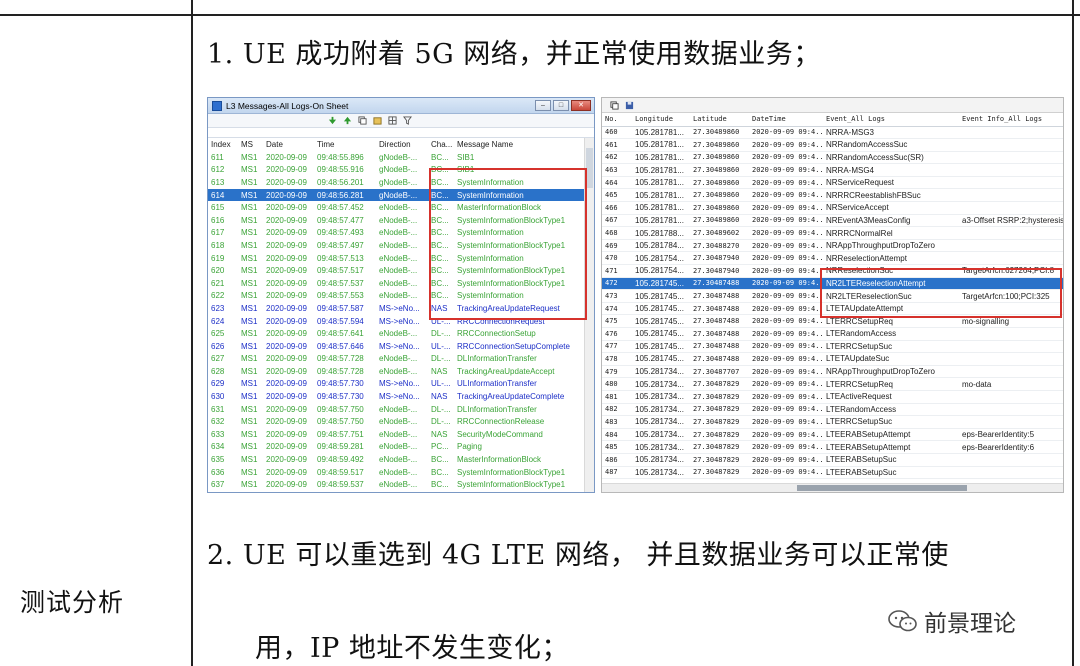 The height and width of the screenshot is (666, 1080). Describe the element at coordinates (786, 120) in the screenshot. I see `col-datetime: DateTime` at that location.